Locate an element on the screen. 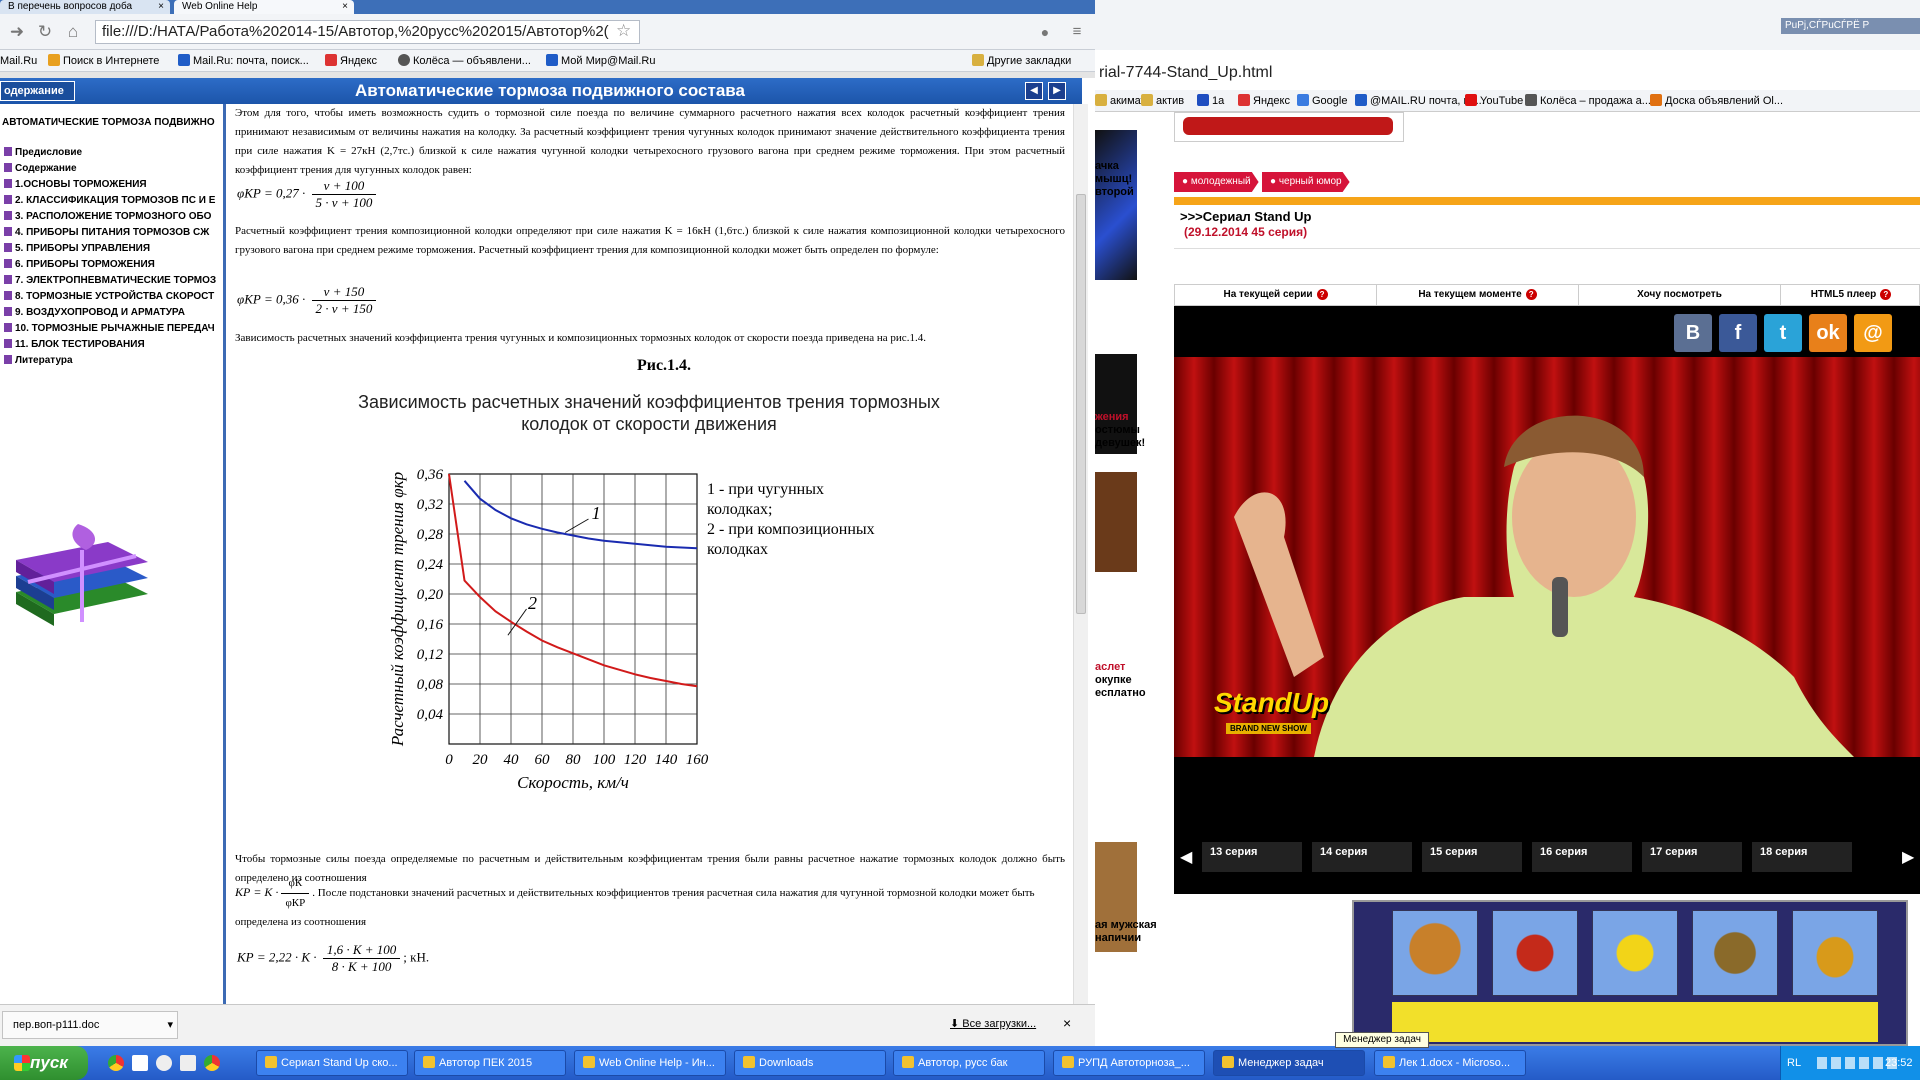 This screenshot has height=1080, width=1920. vk-share-icon: В is located at coordinates (1693, 333).